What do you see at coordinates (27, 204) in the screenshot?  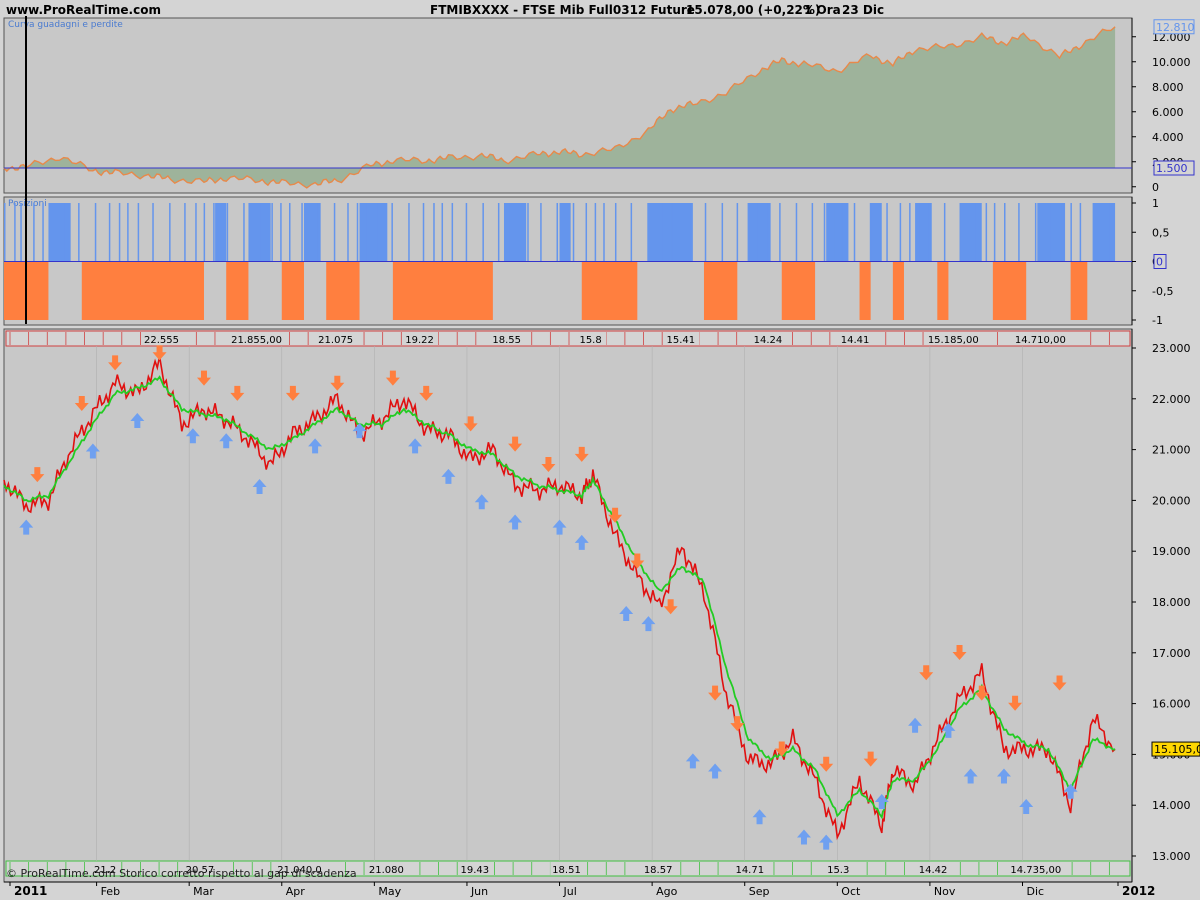 I see `panel-title: Posizioni` at bounding box center [27, 204].